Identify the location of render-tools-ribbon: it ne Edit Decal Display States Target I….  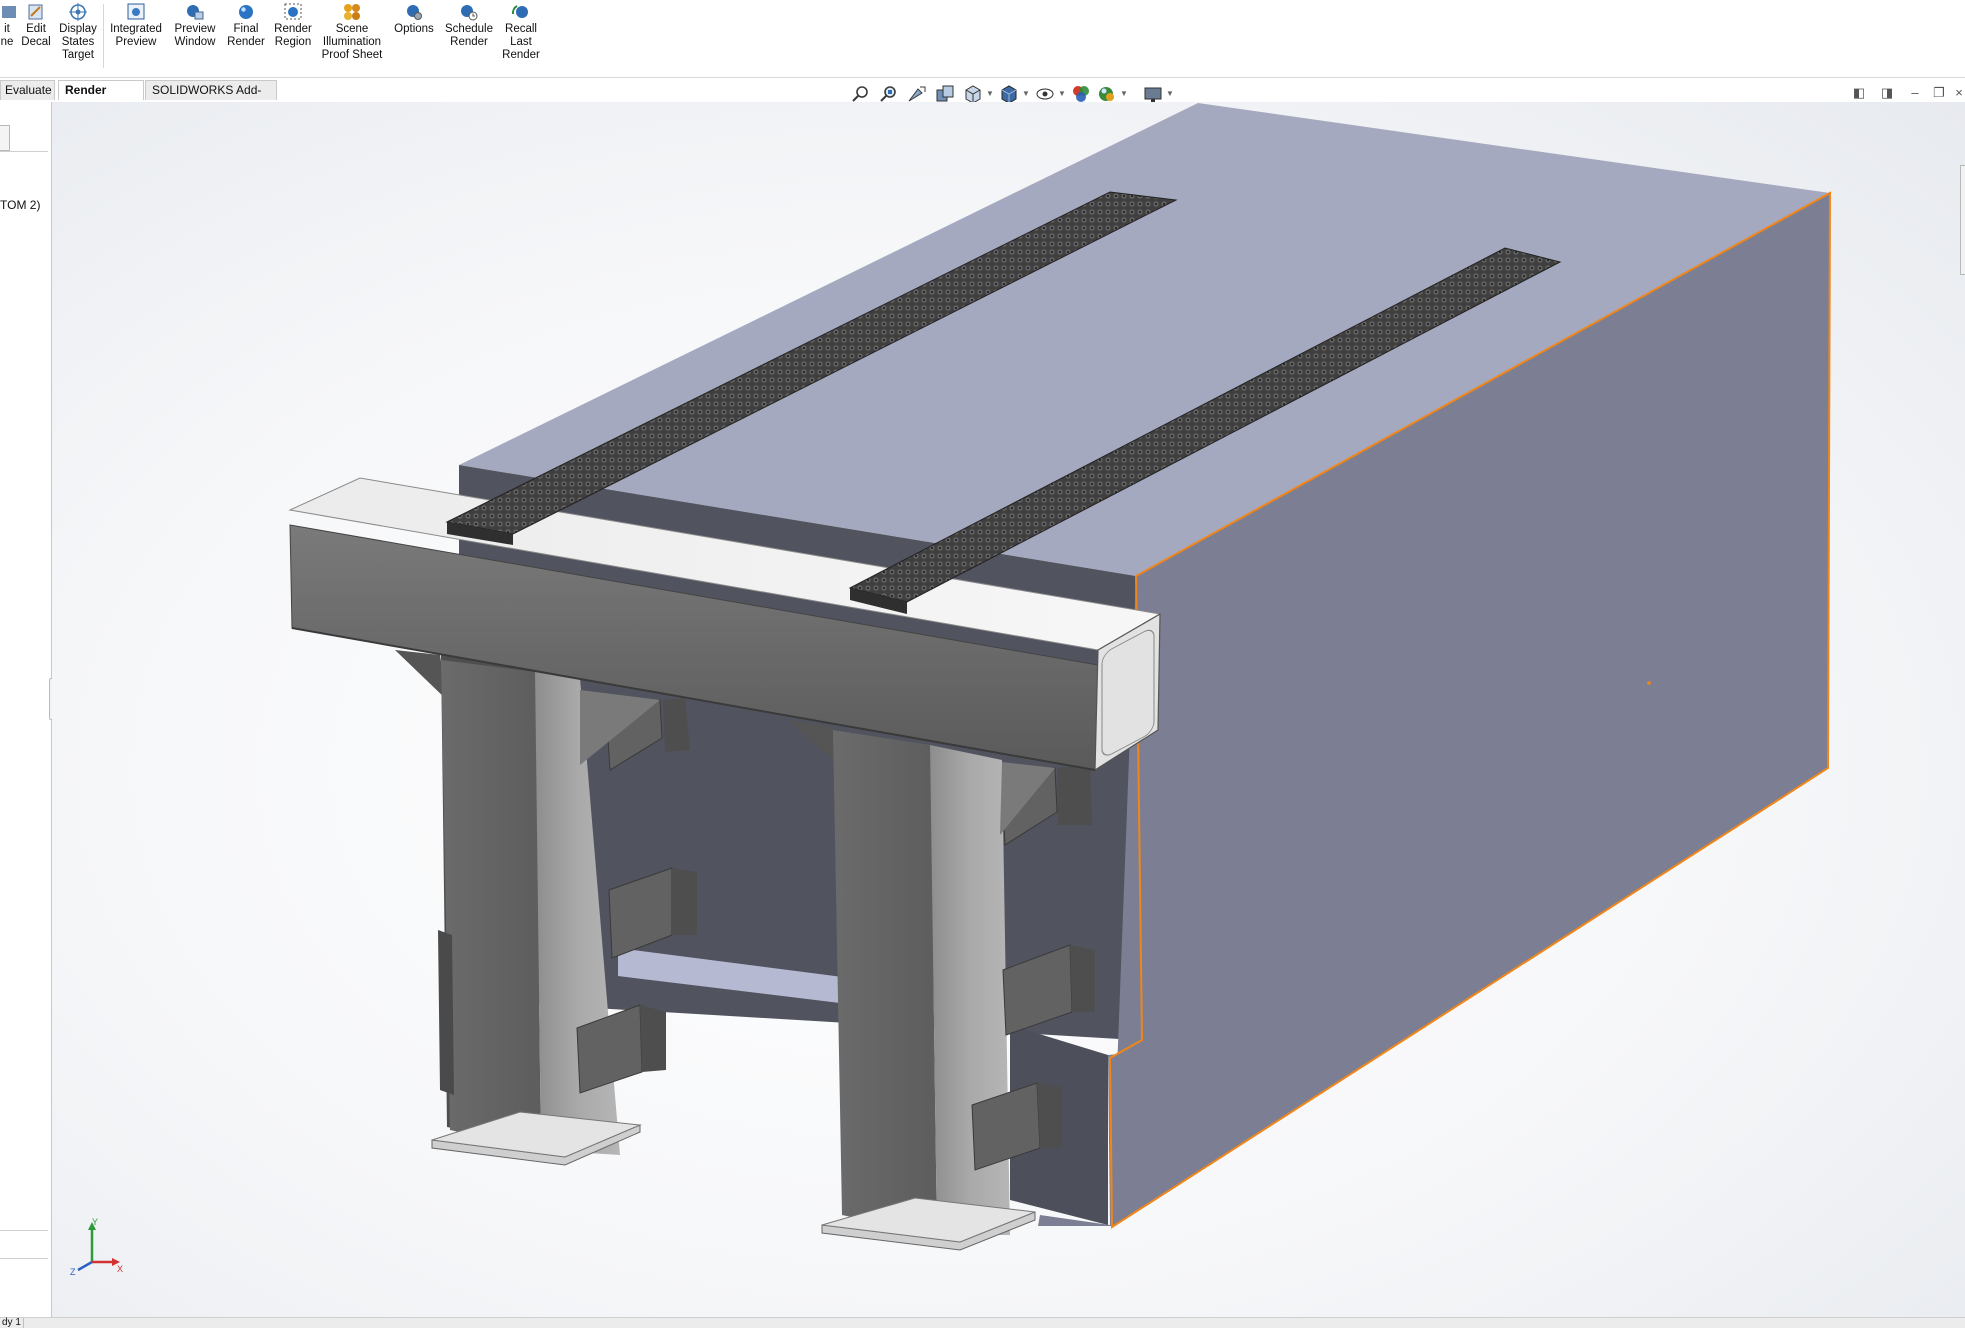
(982, 39).